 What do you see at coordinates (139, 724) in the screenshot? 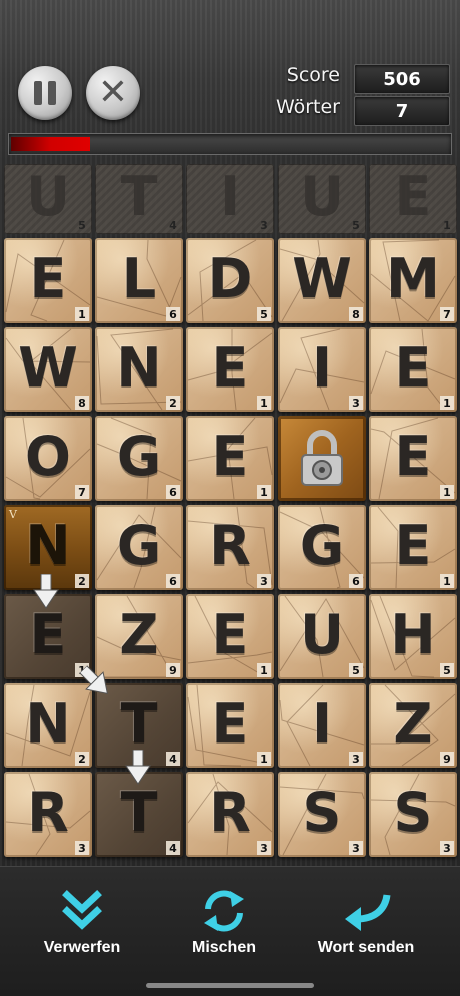
I see `tile-letter: T` at bounding box center [139, 724].